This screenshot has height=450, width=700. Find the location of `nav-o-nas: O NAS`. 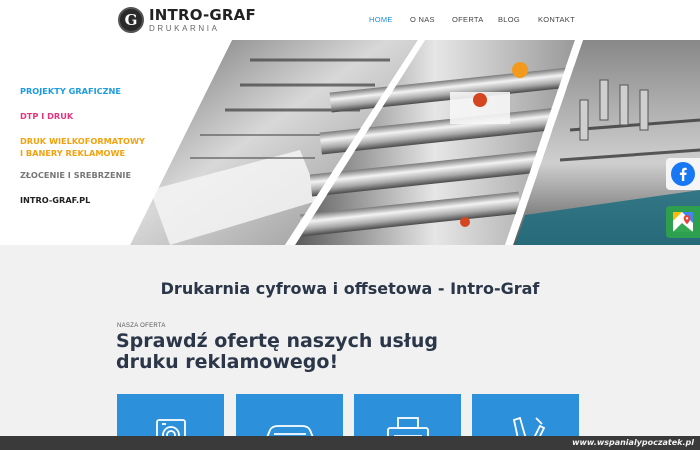

nav-o-nas: O NAS is located at coordinates (422, 19).